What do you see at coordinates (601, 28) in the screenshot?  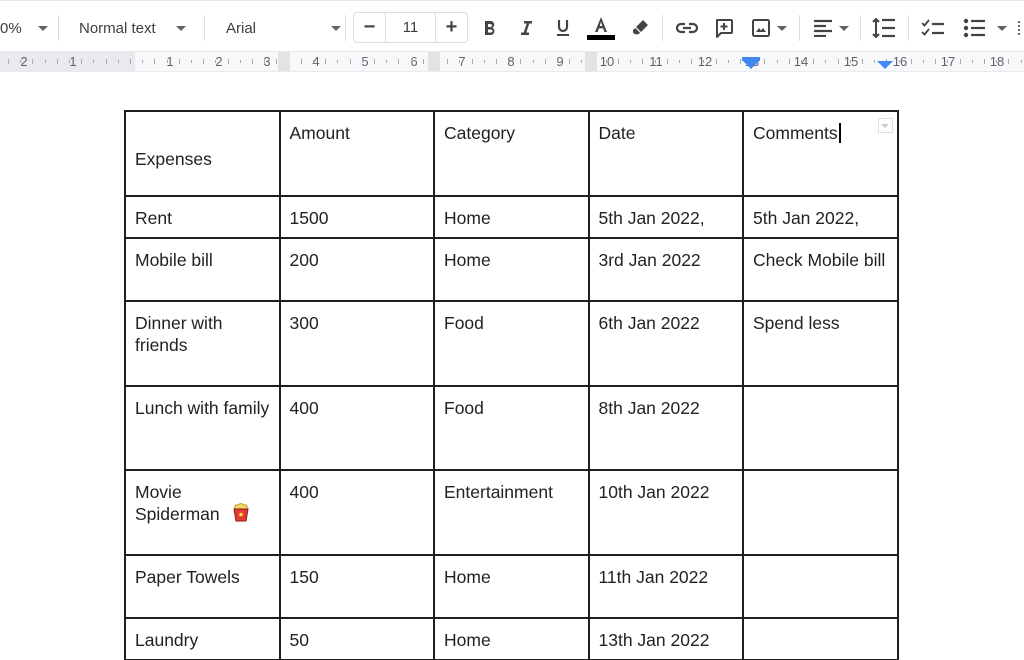 I see `text-color-button` at bounding box center [601, 28].